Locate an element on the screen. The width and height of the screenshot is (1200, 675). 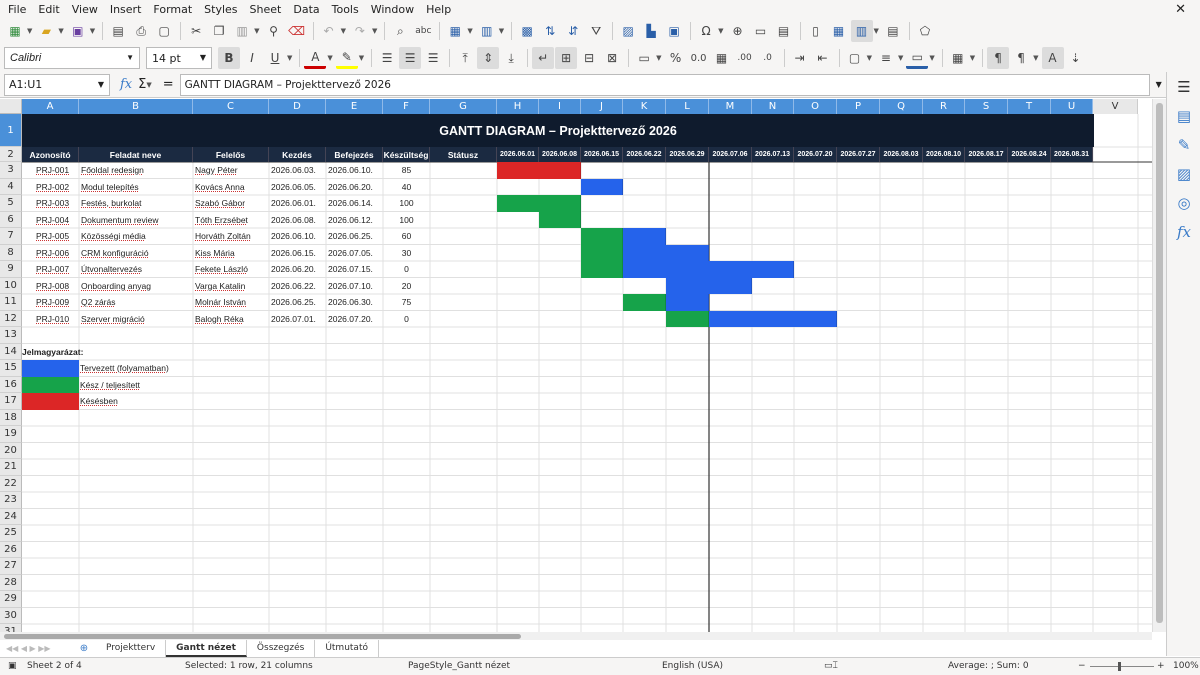
menu-data: Data is located at coordinates (306, 9).